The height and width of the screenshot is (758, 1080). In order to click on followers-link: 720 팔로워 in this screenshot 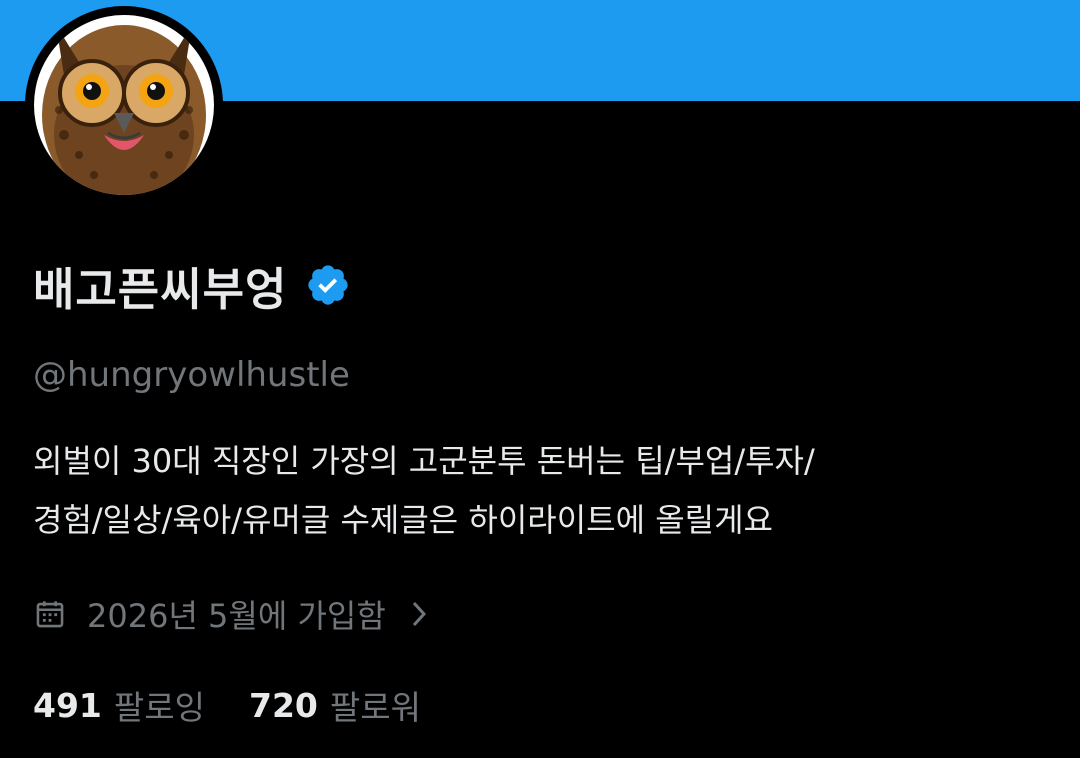, I will do `click(335, 705)`.